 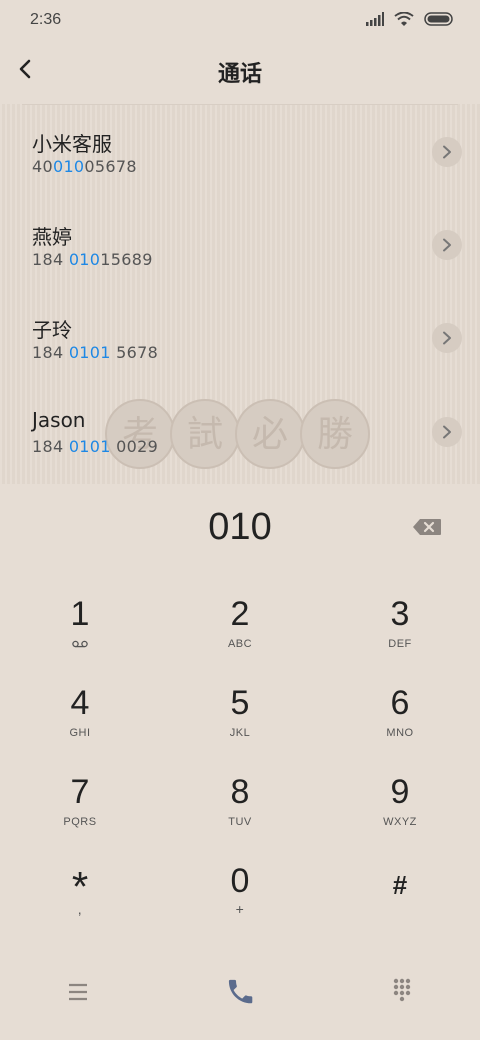 What do you see at coordinates (240, 992) in the screenshot?
I see `phone-icon` at bounding box center [240, 992].